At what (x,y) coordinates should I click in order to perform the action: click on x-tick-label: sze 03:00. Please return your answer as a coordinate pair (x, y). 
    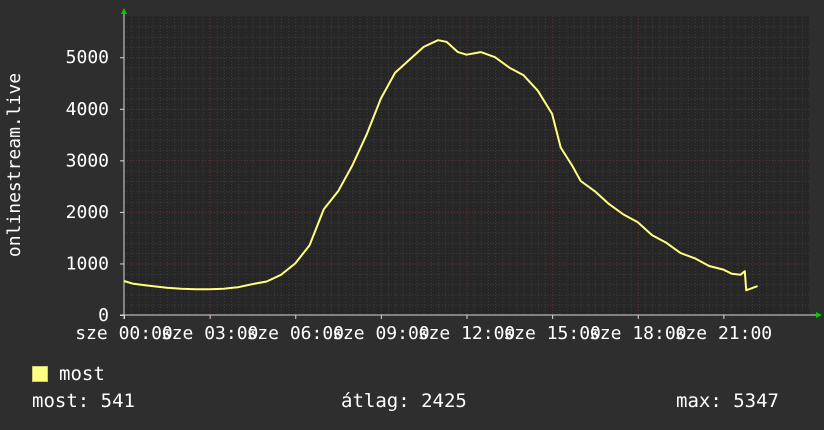
    Looking at the image, I should click on (210, 333).